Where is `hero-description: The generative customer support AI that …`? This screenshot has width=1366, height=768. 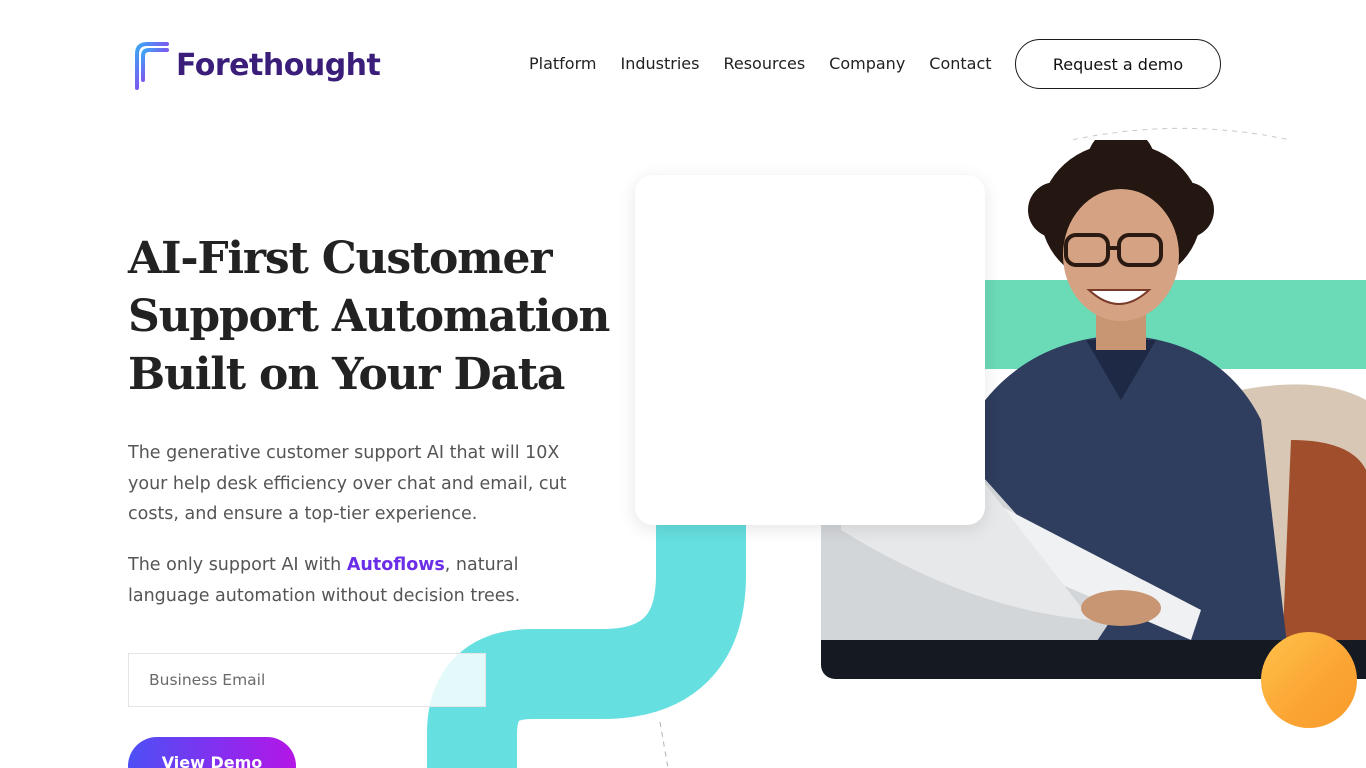
hero-description: The generative customer support AI that … is located at coordinates (347, 483).